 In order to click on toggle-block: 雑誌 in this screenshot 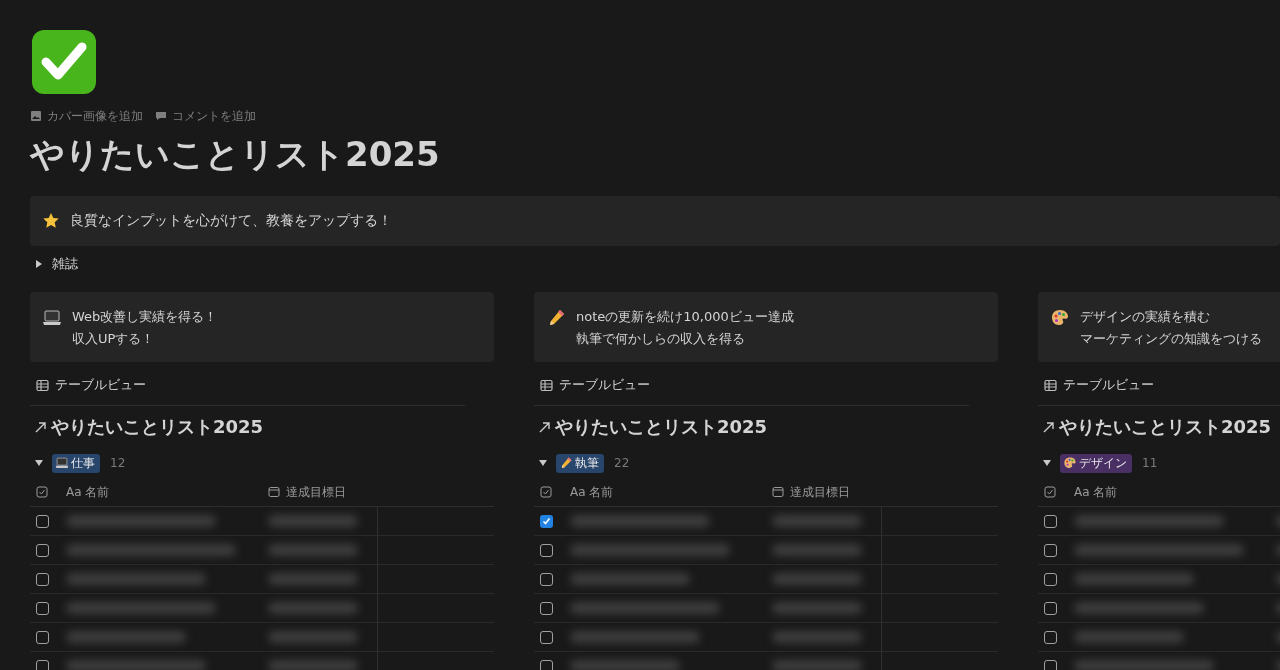, I will do `click(655, 264)`.